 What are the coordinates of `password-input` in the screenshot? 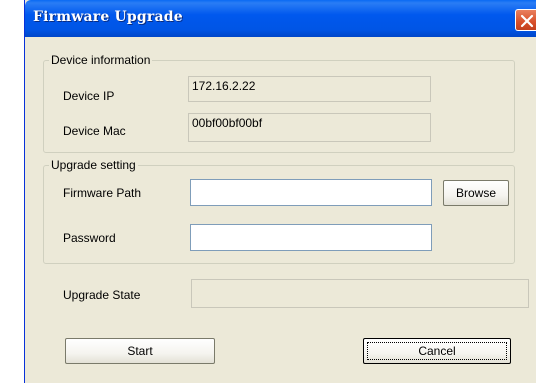 It's located at (311, 237).